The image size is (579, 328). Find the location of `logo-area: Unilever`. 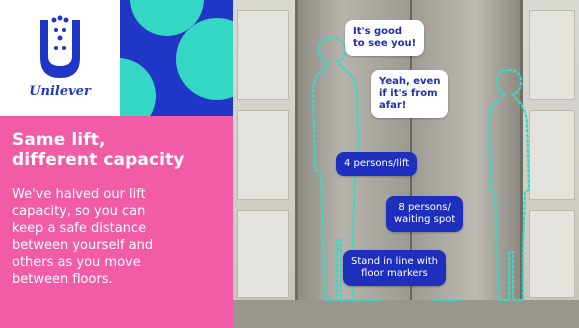

logo-area: Unilever is located at coordinates (60, 58).